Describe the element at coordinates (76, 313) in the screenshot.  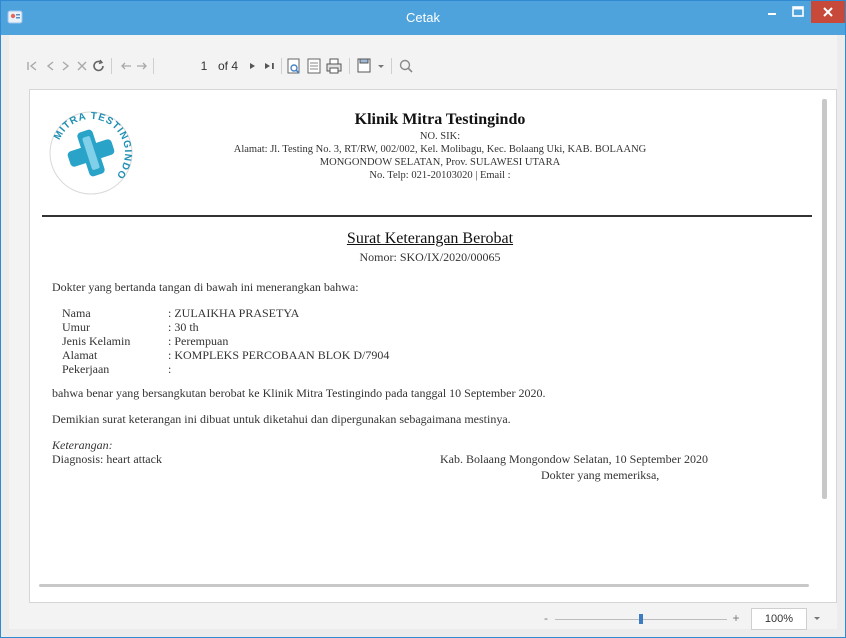
I see `field-label-nama: Nama` at that location.